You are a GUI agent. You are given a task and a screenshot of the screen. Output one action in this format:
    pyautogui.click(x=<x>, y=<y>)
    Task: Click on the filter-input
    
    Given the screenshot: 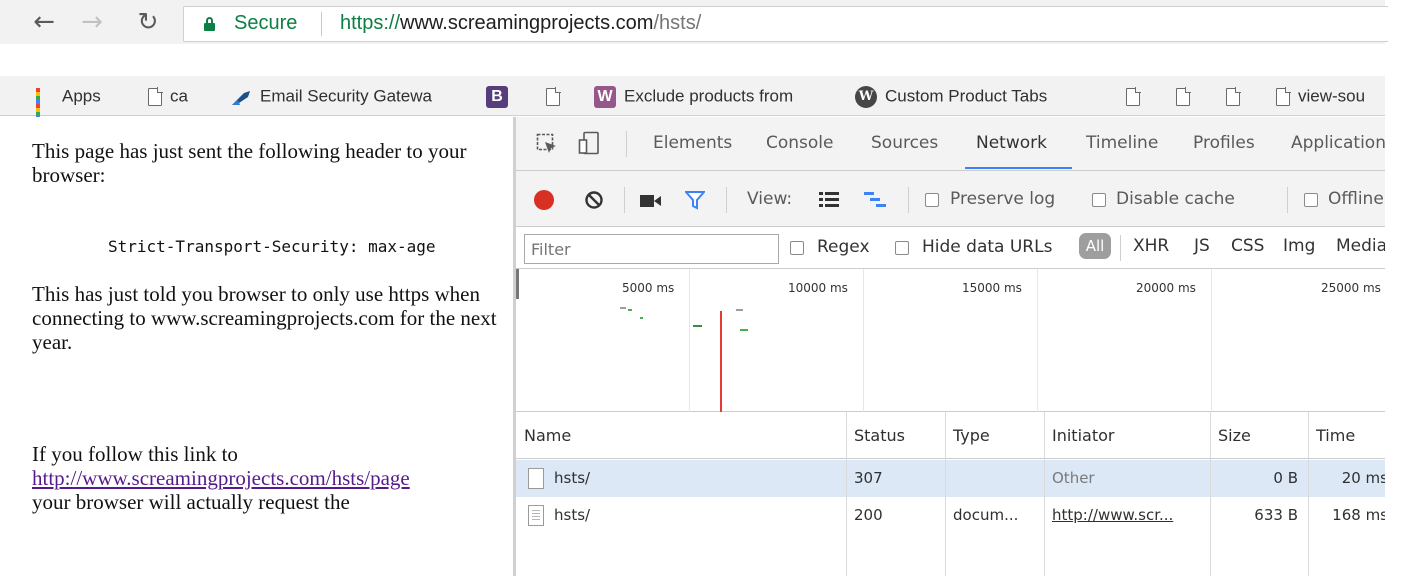 What is the action you would take?
    pyautogui.click(x=651, y=249)
    